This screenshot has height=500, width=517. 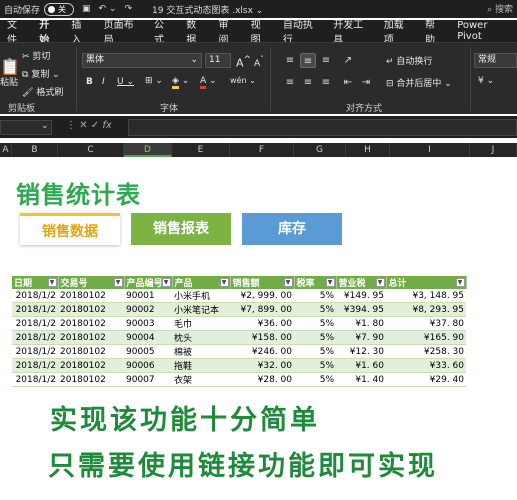 I want to click on number-format-select: 常规, so click(x=495, y=60).